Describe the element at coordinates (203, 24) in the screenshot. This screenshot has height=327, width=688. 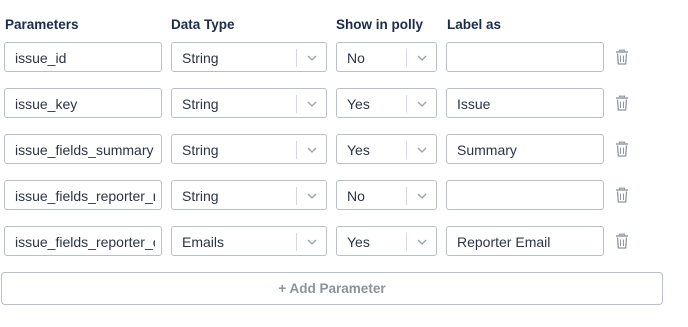
I see `header-data-type: Data Type` at that location.